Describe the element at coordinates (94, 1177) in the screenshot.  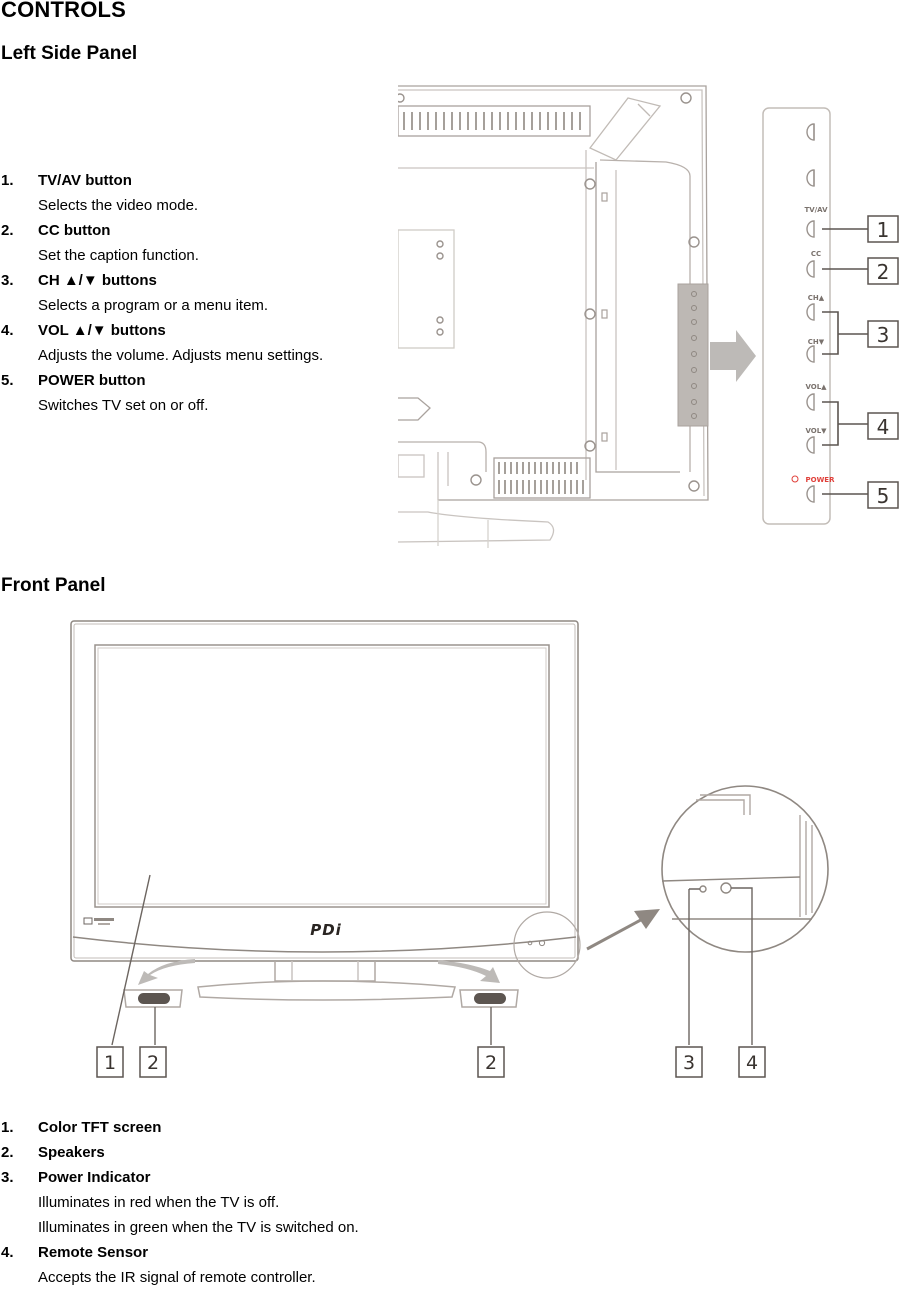
I see `item-label: Power Indicator` at that location.